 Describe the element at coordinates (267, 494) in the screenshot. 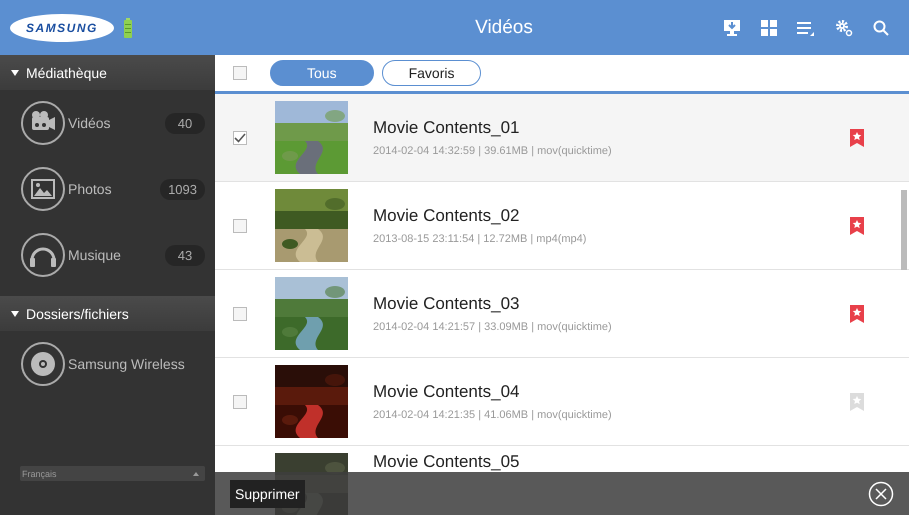

I see `delete-button: Supprimer` at that location.